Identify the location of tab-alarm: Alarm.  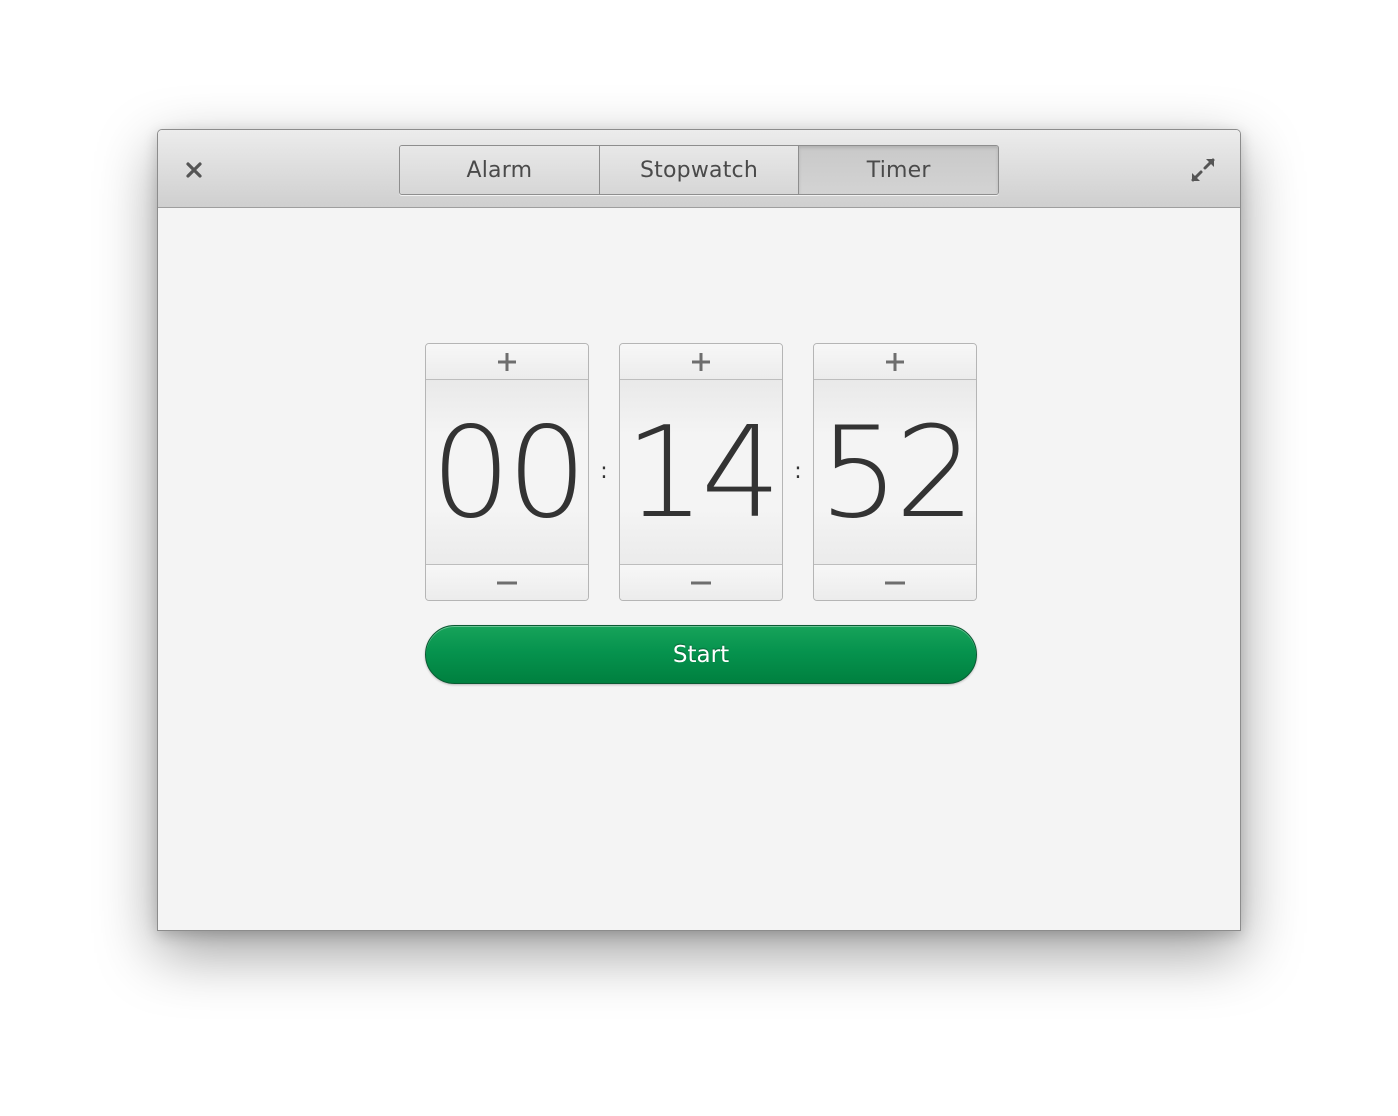
(500, 170).